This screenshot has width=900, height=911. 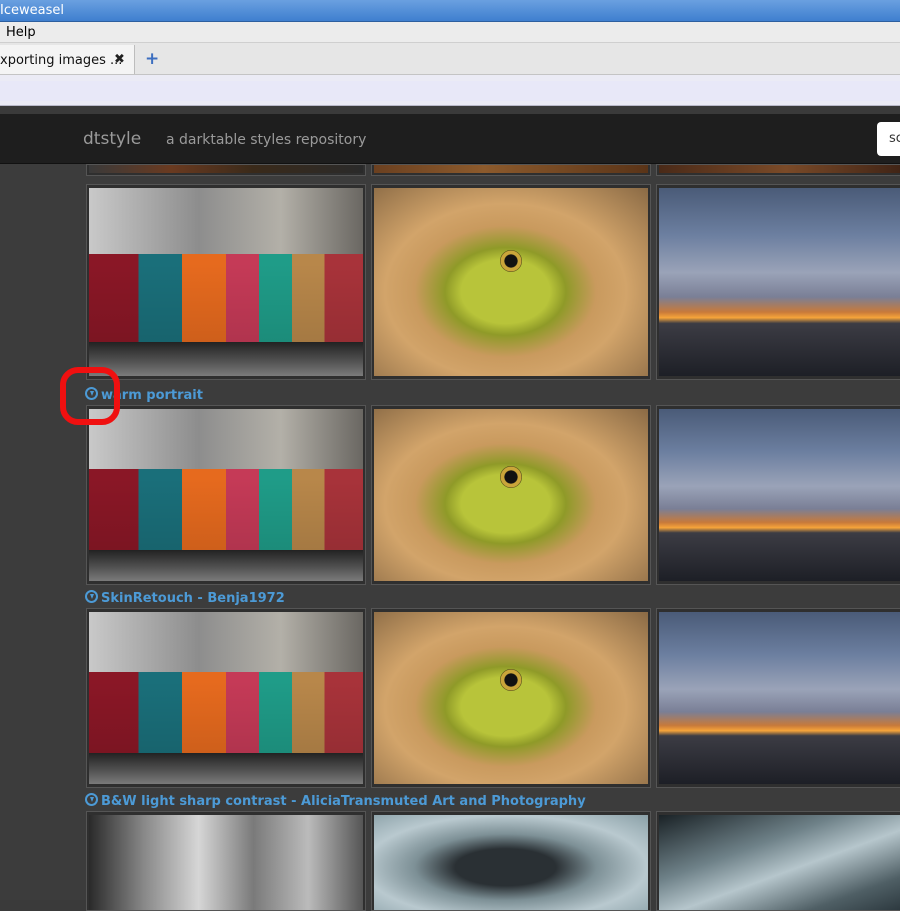 What do you see at coordinates (450, 11) in the screenshot?
I see `window-titlebar: Iceweasel` at bounding box center [450, 11].